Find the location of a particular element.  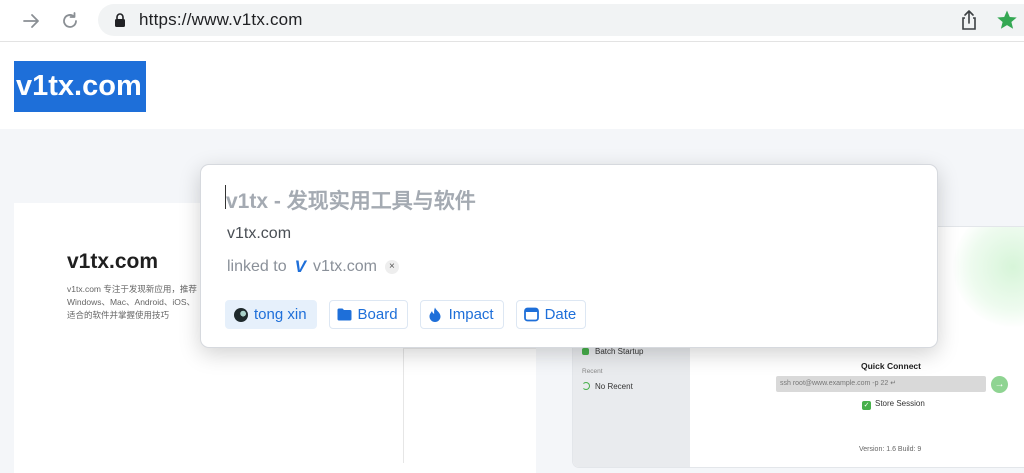

linked-site: v1tx.com is located at coordinates (345, 267).